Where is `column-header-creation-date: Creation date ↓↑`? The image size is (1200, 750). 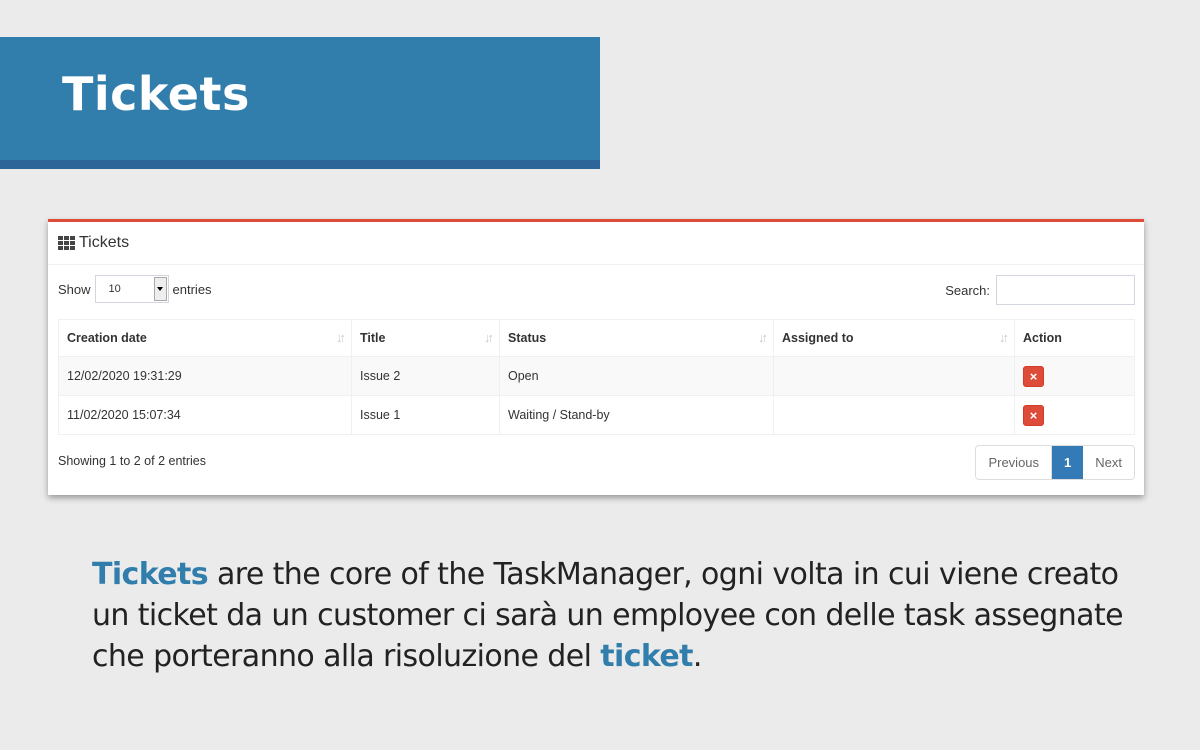 column-header-creation-date: Creation date ↓↑ is located at coordinates (205, 338).